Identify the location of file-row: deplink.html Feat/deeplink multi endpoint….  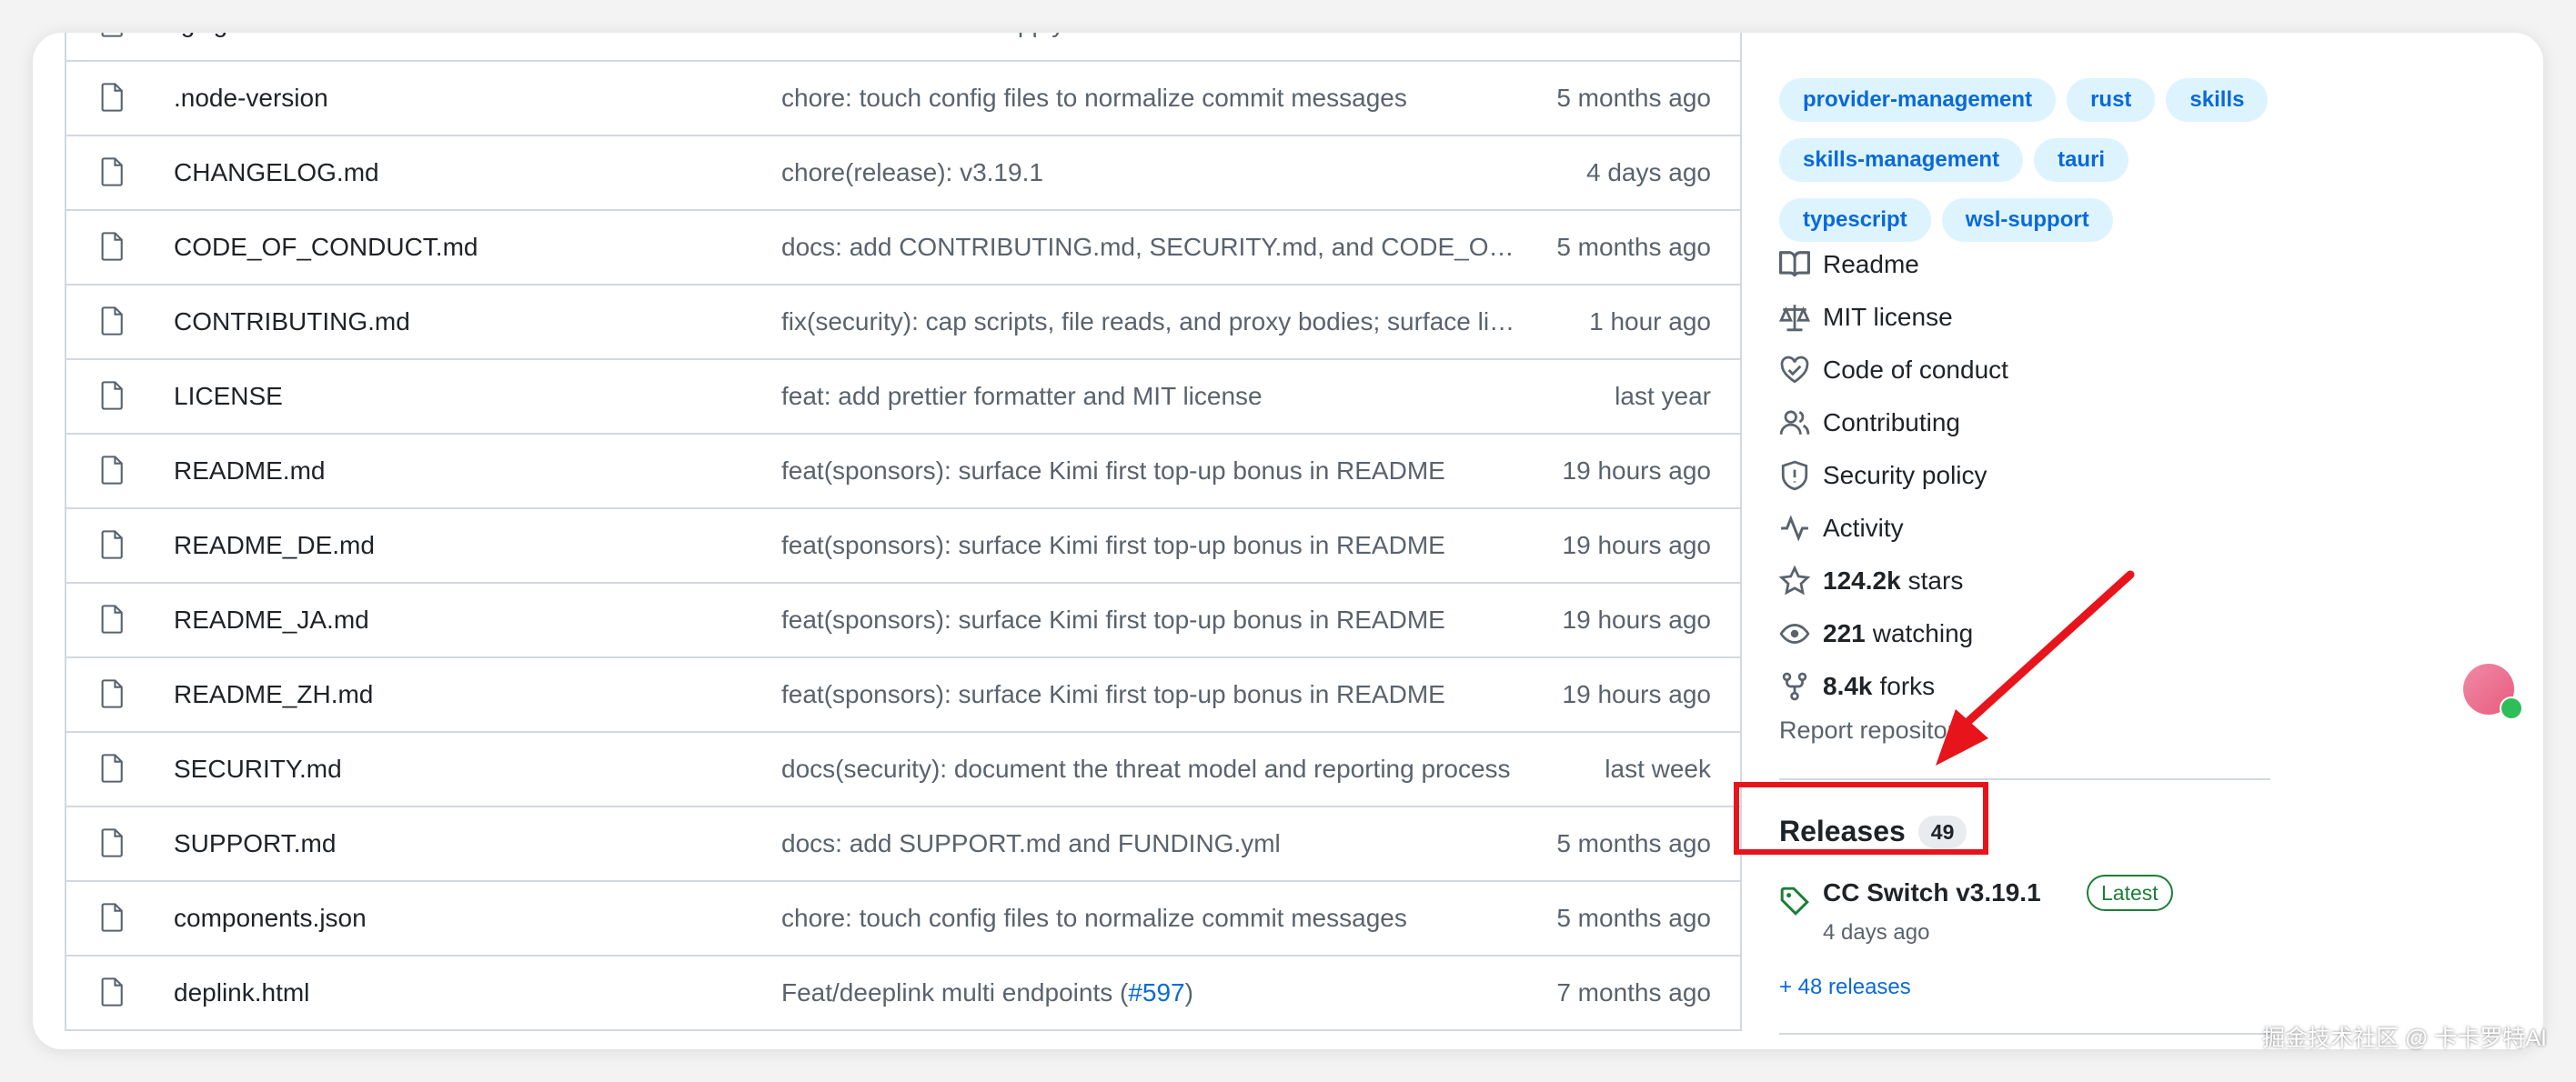
(903, 994).